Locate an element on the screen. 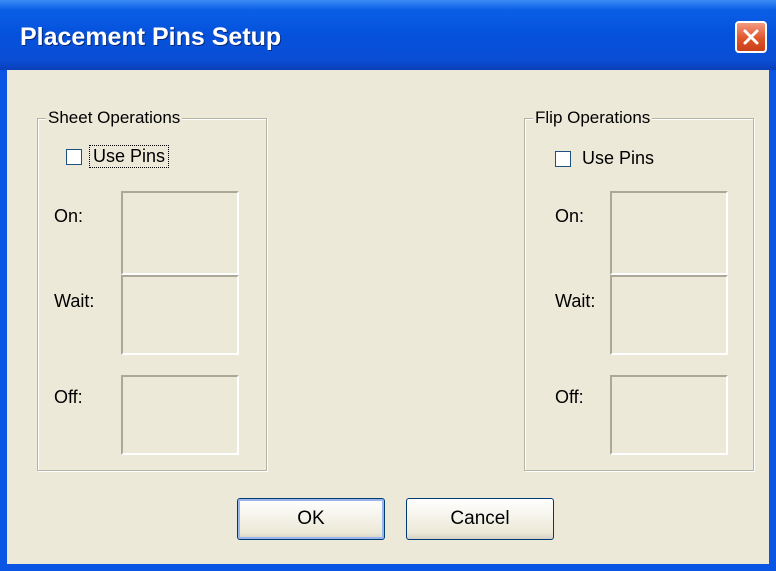 The image size is (776, 571). sheet-use-pins-row: Use Pins is located at coordinates (118, 156).